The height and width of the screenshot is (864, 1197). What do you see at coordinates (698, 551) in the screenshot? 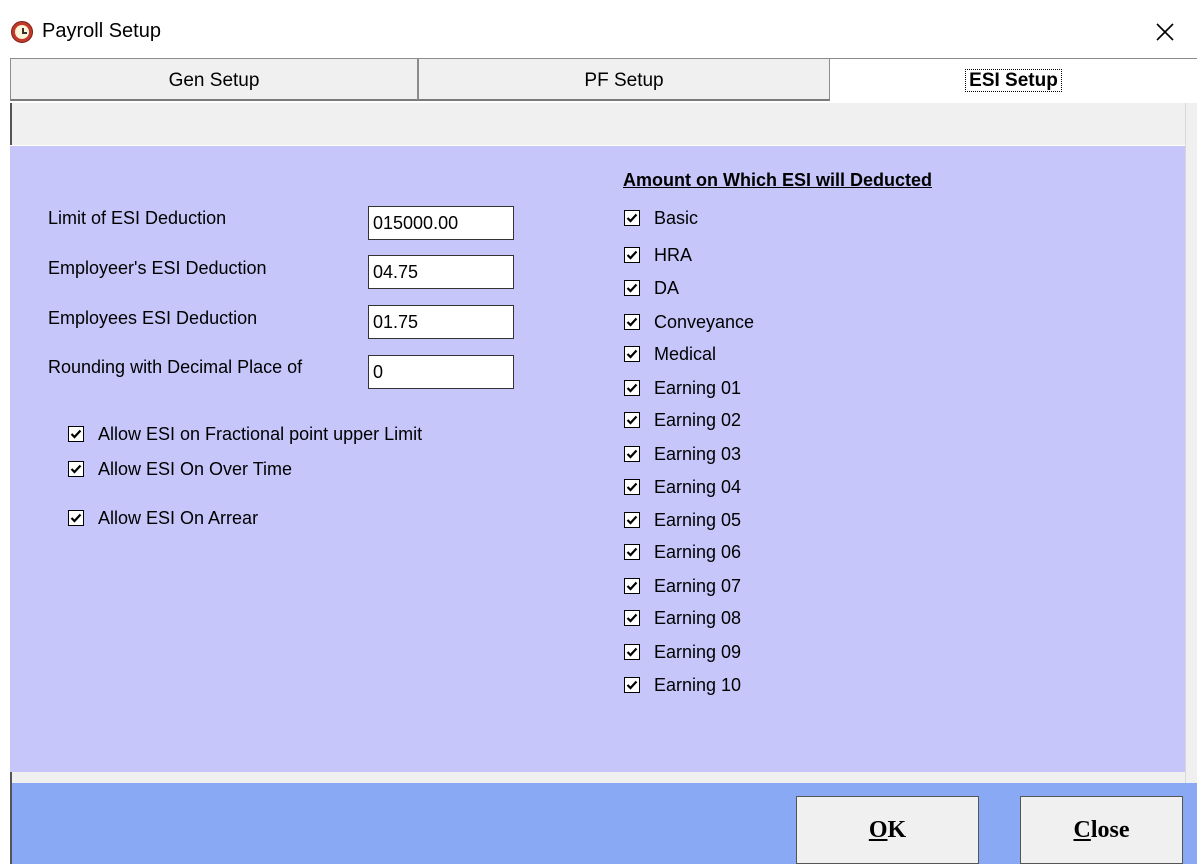
I see `earning-label: Earning 06` at bounding box center [698, 551].